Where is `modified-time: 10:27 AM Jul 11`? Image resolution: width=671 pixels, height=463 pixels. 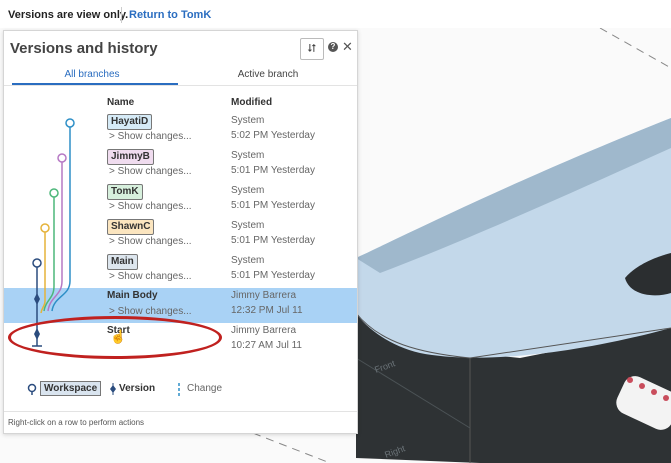 modified-time: 10:27 AM Jul 11 is located at coordinates (266, 345).